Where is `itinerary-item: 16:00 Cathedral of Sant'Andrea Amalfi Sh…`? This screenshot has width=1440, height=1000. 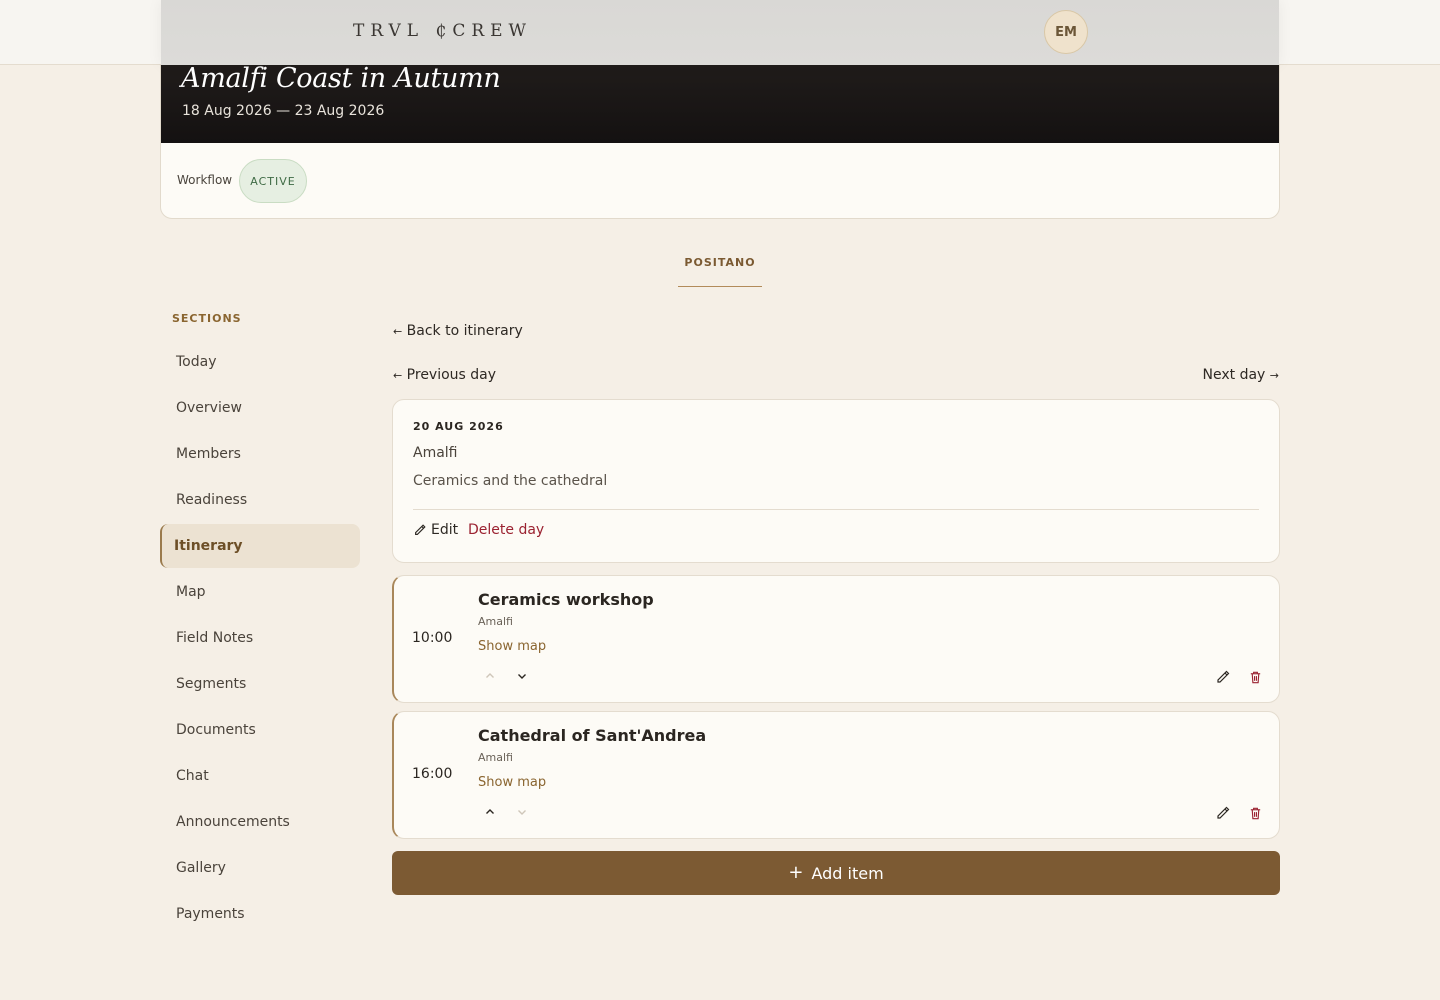 itinerary-item: 16:00 Cathedral of Sant'Andrea Amalfi Sh… is located at coordinates (836, 775).